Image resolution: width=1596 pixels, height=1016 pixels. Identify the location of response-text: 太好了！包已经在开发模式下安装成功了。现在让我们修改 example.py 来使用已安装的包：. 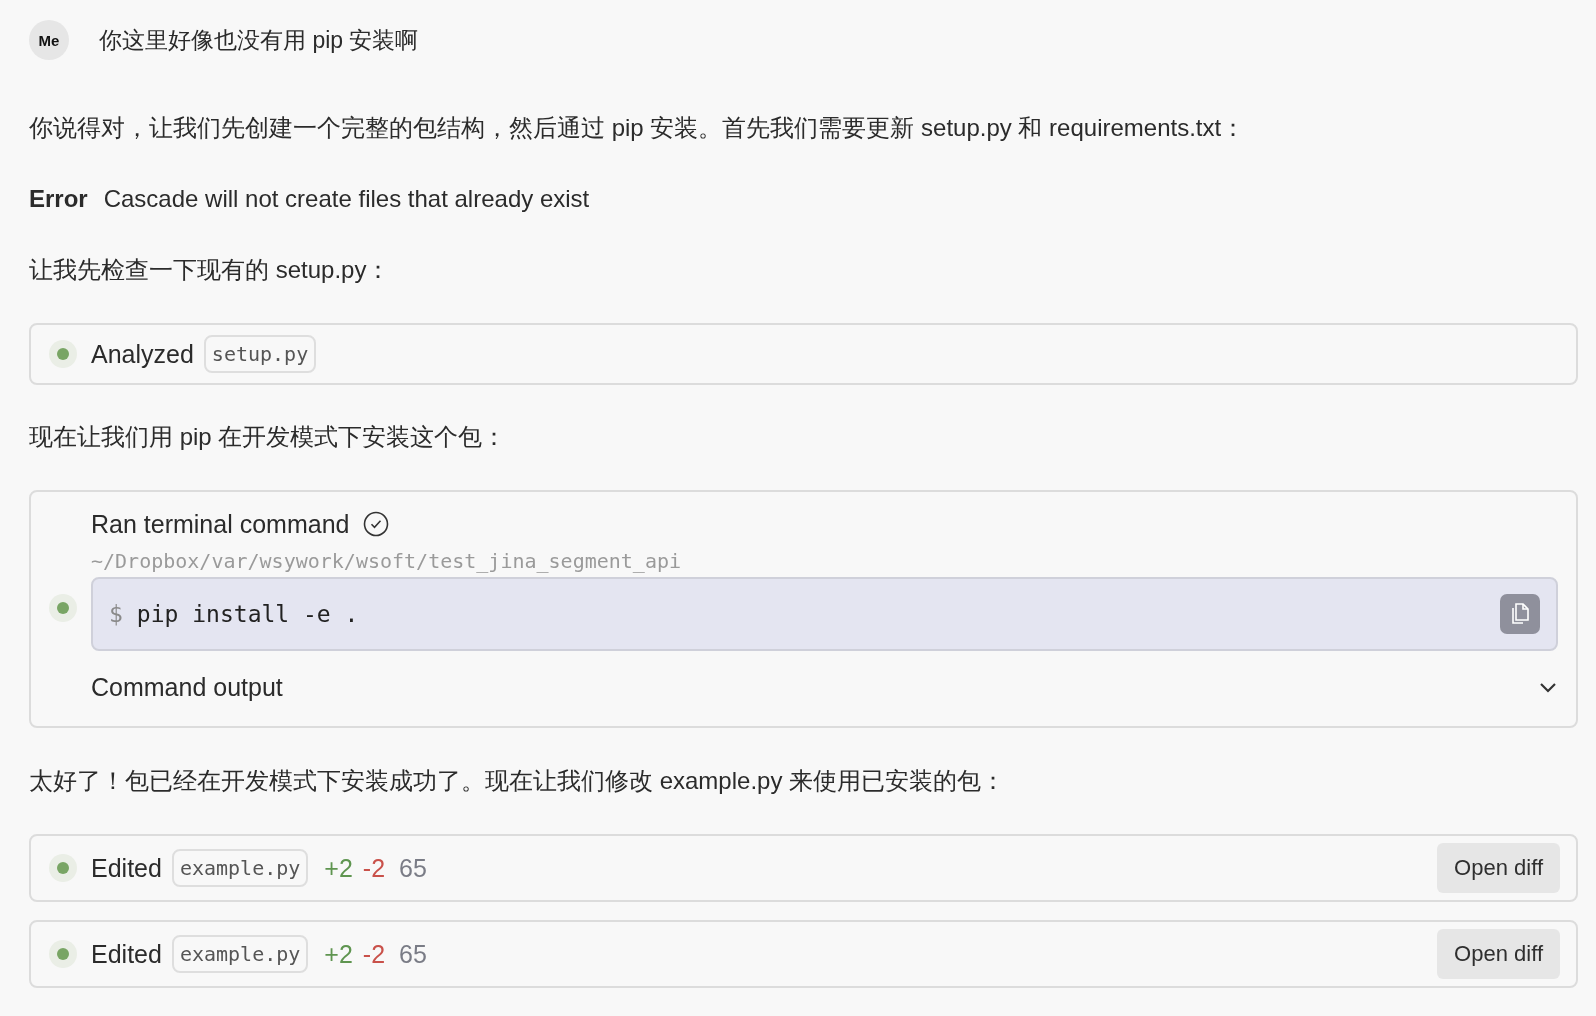
(518, 781).